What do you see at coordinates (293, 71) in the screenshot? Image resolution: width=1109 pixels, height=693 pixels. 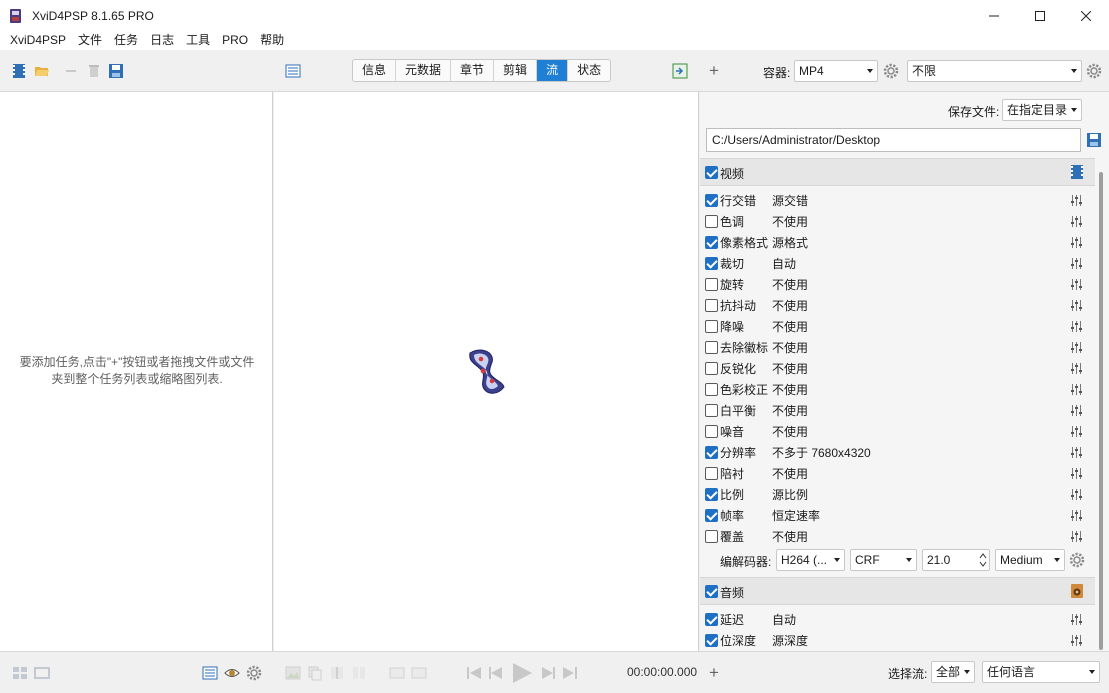 I see `task-list-icon` at bounding box center [293, 71].